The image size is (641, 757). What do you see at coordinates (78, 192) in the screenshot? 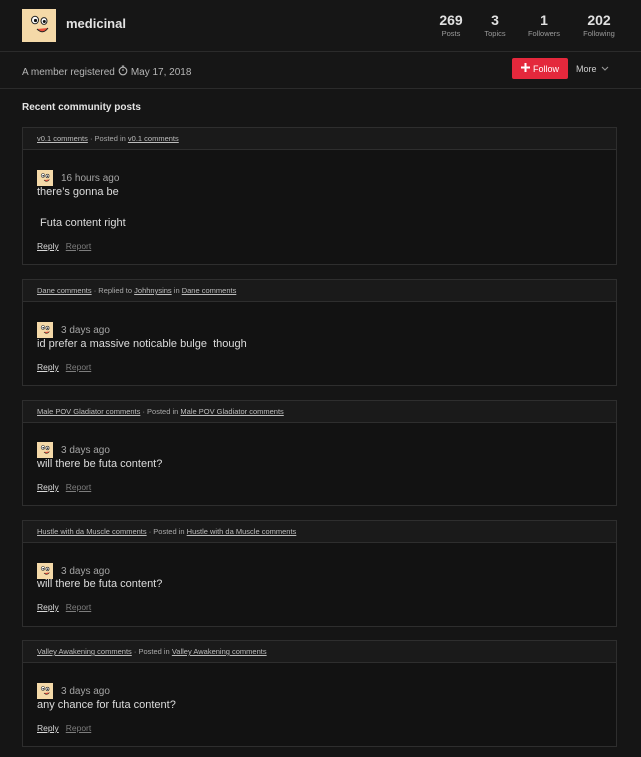
I see `post-text: there’s gonna be` at bounding box center [78, 192].